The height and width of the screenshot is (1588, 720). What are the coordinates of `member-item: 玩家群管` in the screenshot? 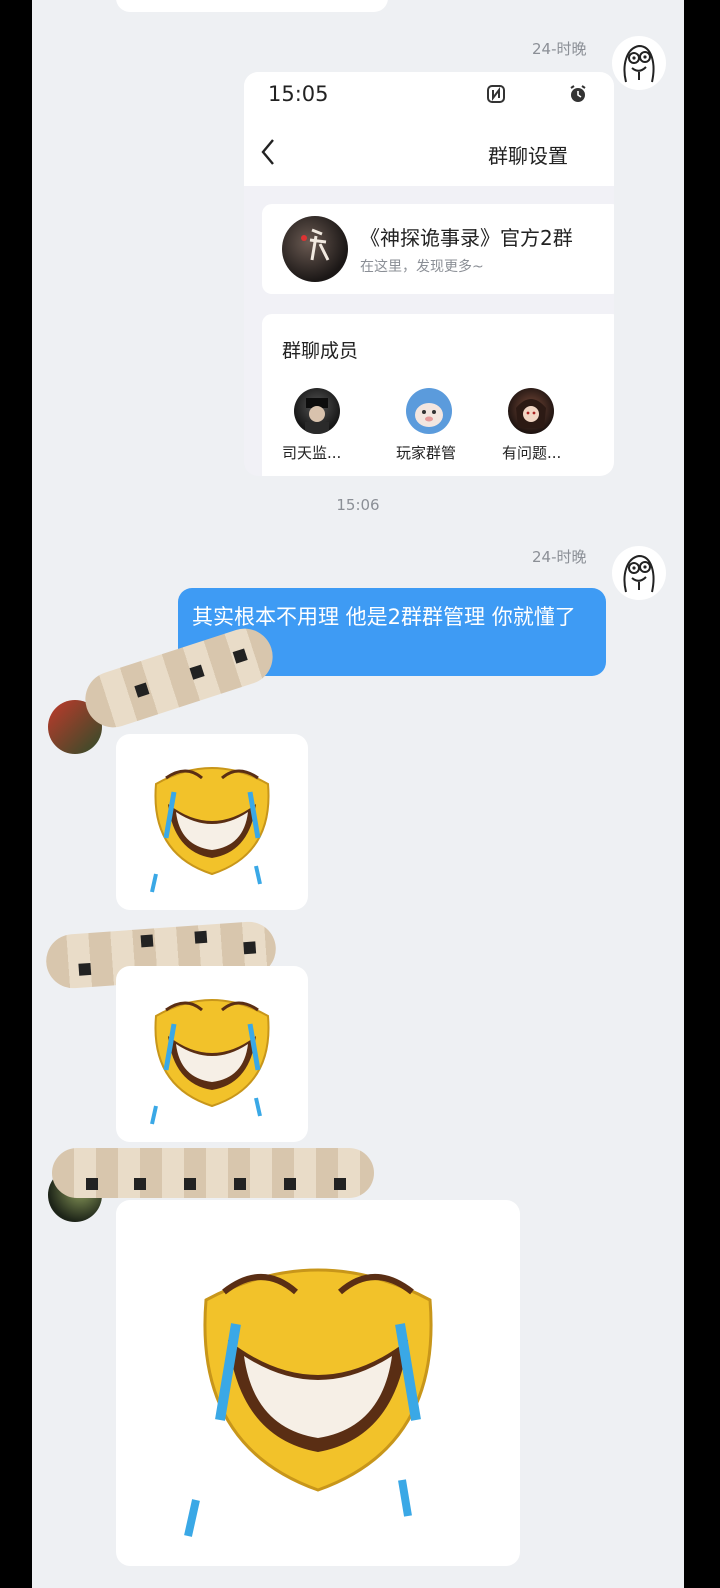 It's located at (441, 426).